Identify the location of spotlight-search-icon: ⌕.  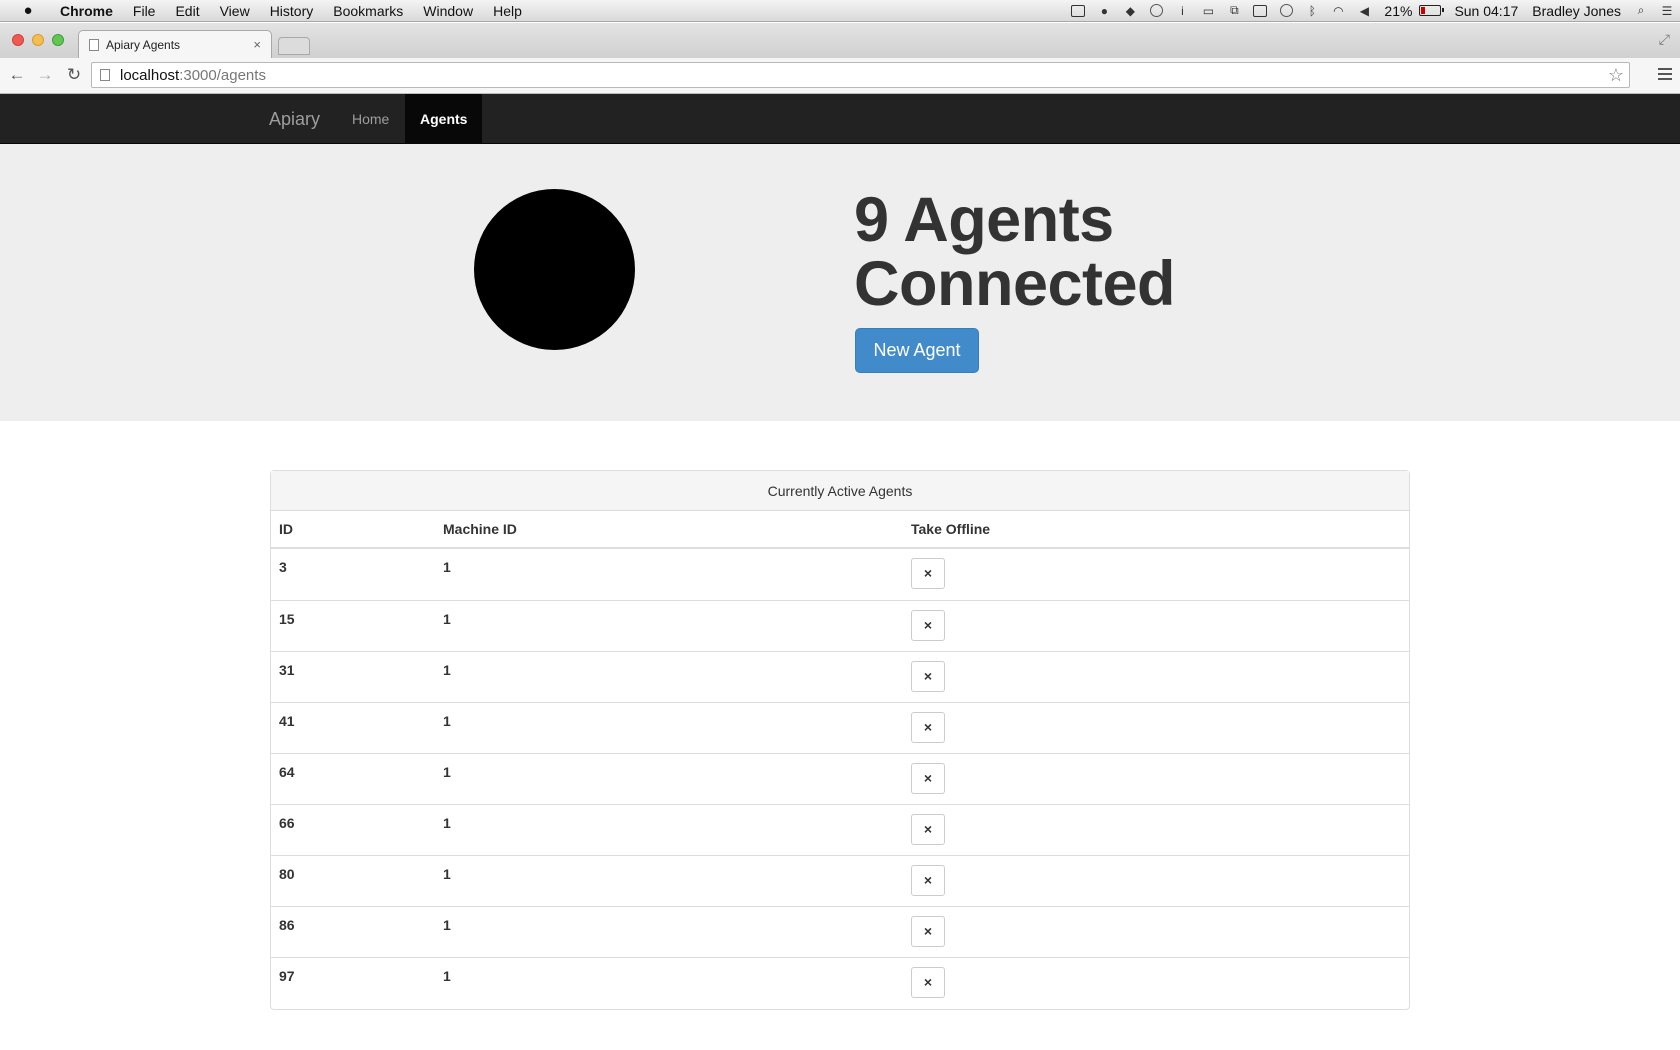
(1641, 10).